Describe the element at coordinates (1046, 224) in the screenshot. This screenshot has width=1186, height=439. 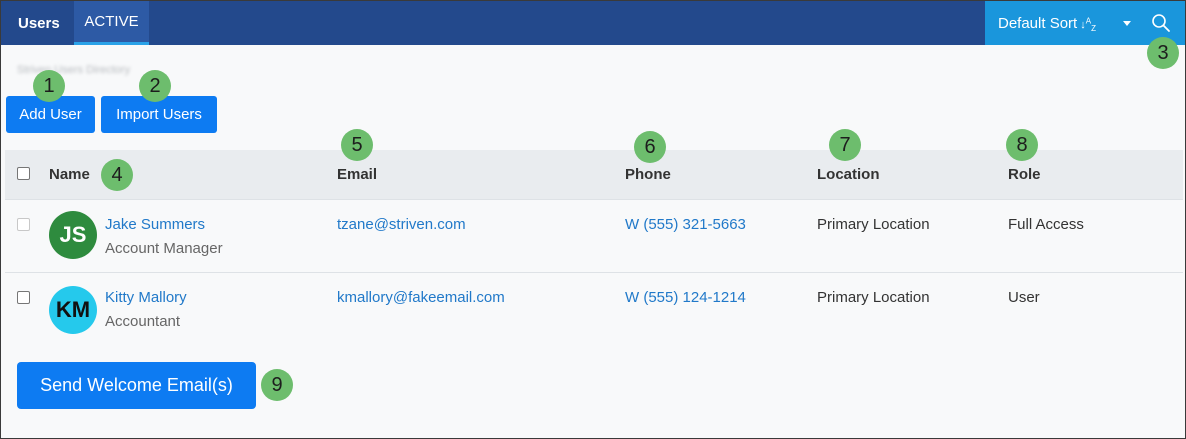
I see `user-role: Full Access` at that location.